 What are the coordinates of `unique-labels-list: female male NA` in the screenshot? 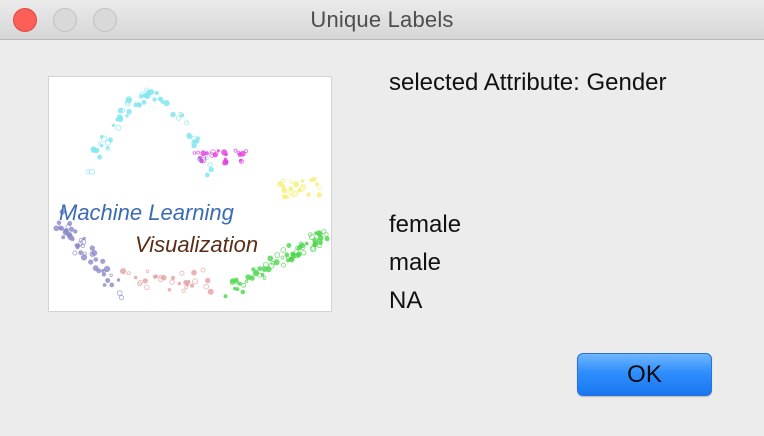 It's located at (425, 267).